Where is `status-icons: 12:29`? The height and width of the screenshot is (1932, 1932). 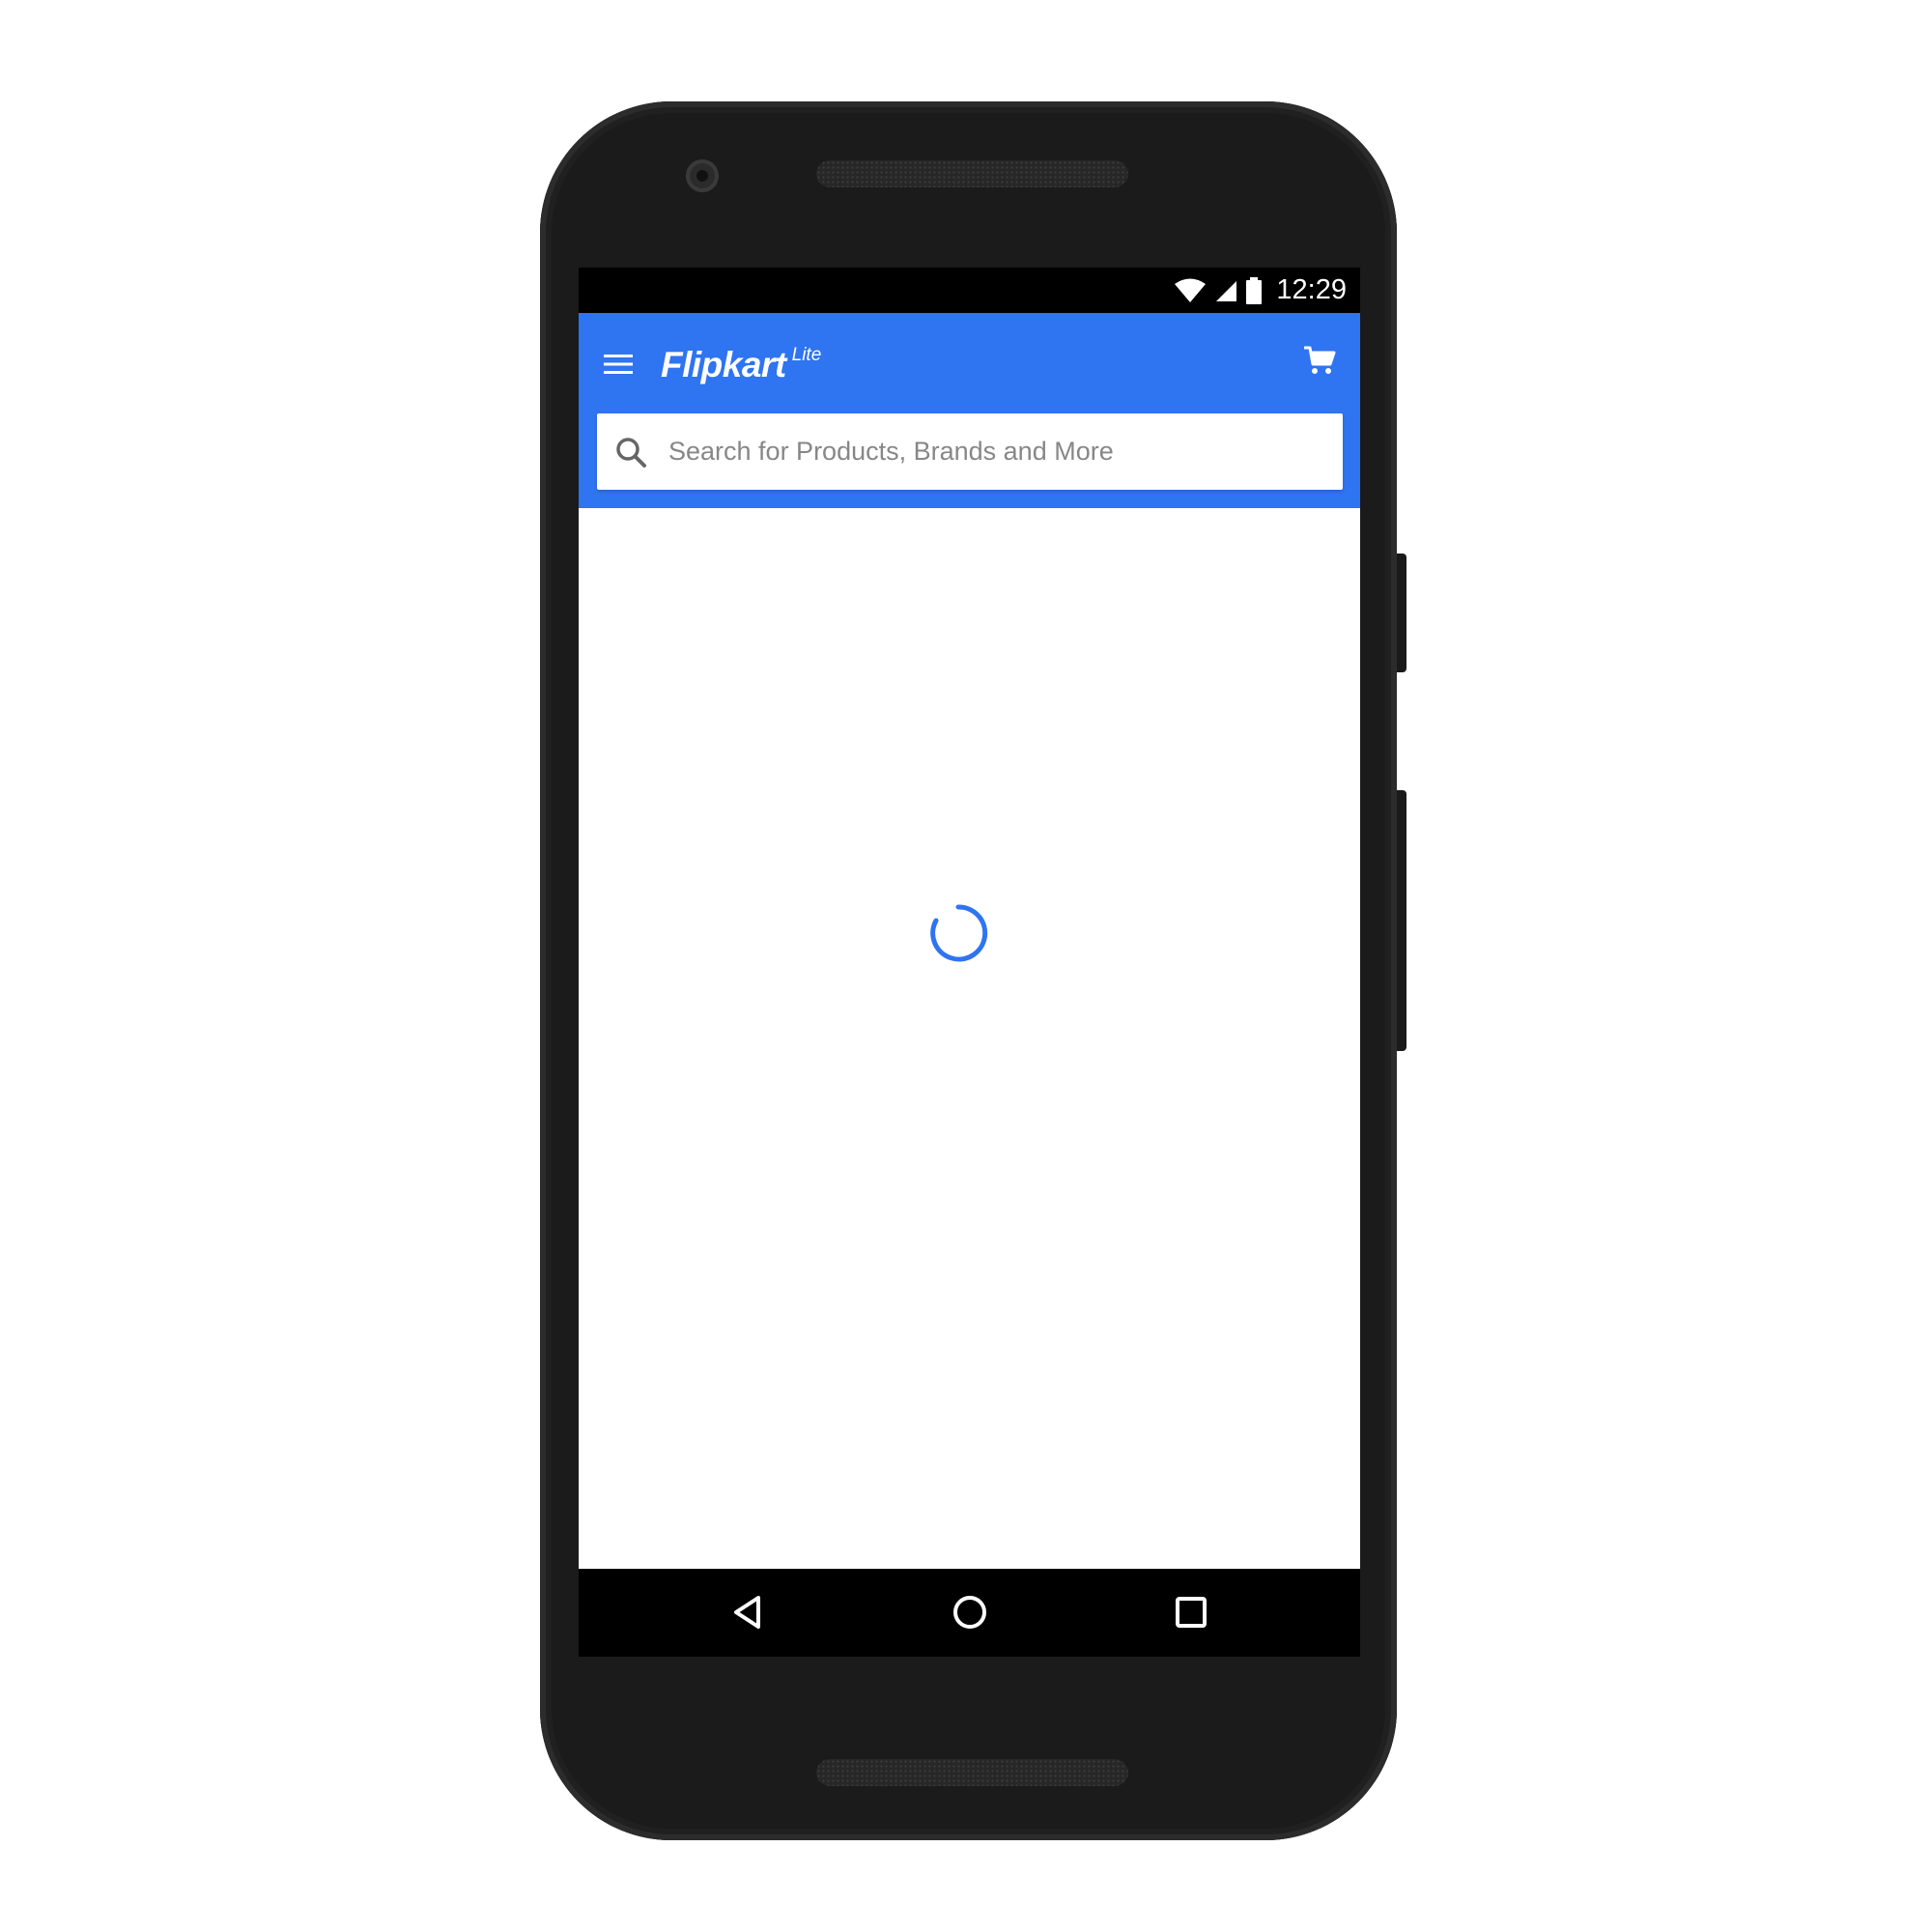 status-icons: 12:29 is located at coordinates (1260, 290).